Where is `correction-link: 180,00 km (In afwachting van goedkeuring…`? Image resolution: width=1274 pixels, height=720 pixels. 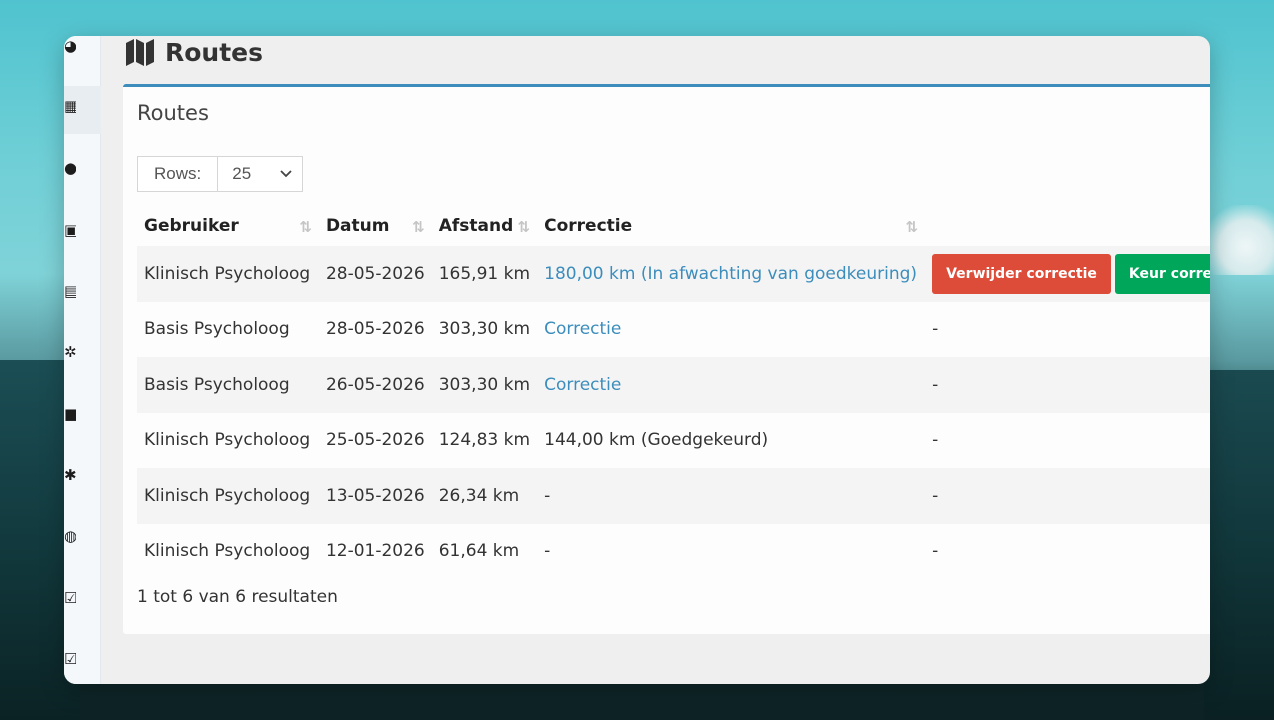 correction-link: 180,00 km (In afwachting van goedkeuring… is located at coordinates (730, 274).